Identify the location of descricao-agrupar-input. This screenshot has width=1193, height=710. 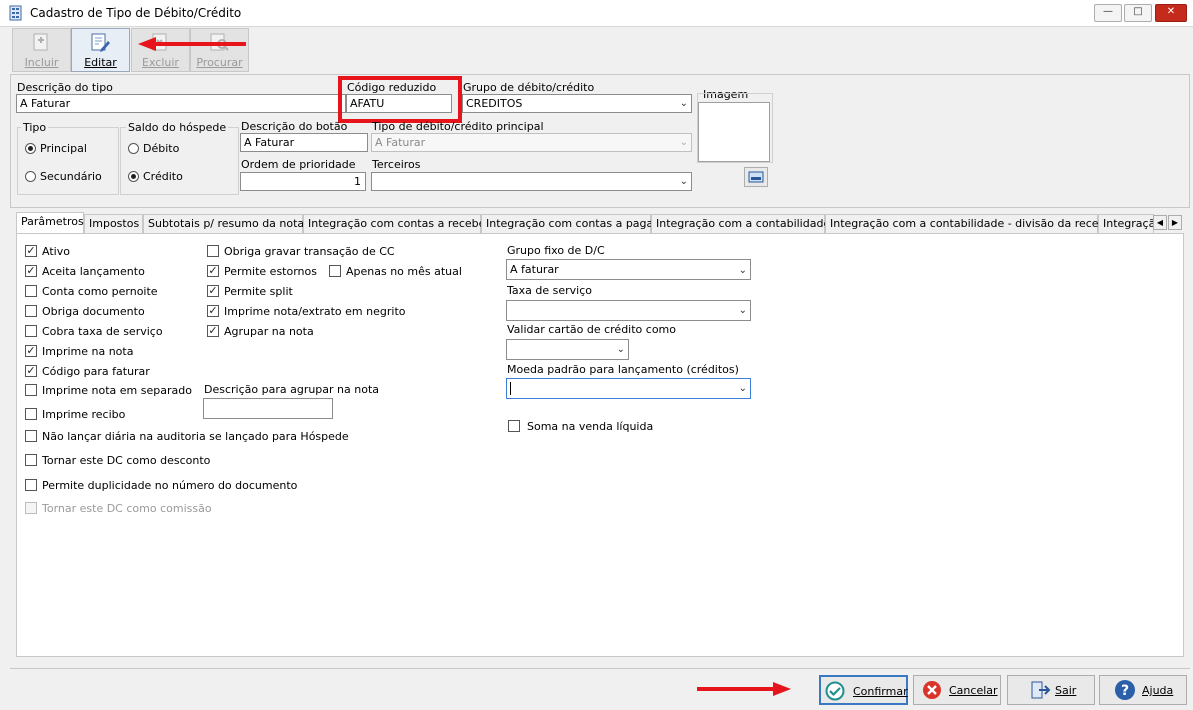
(268, 408).